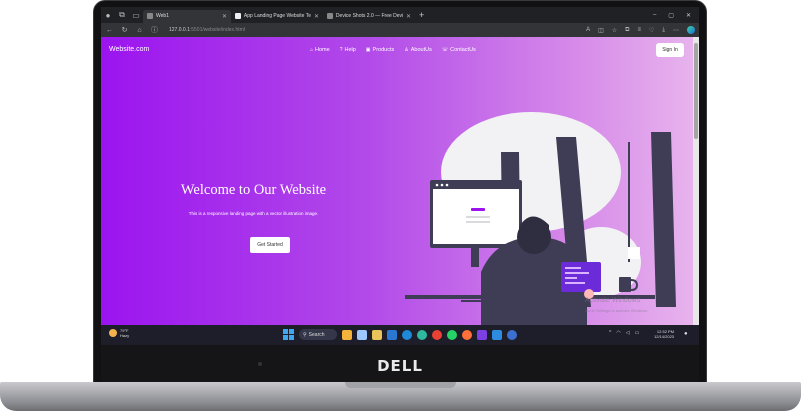 This screenshot has height=417, width=801. Describe the element at coordinates (179, 30) in the screenshot. I see `url-host: 127.0.0.1` at that location.